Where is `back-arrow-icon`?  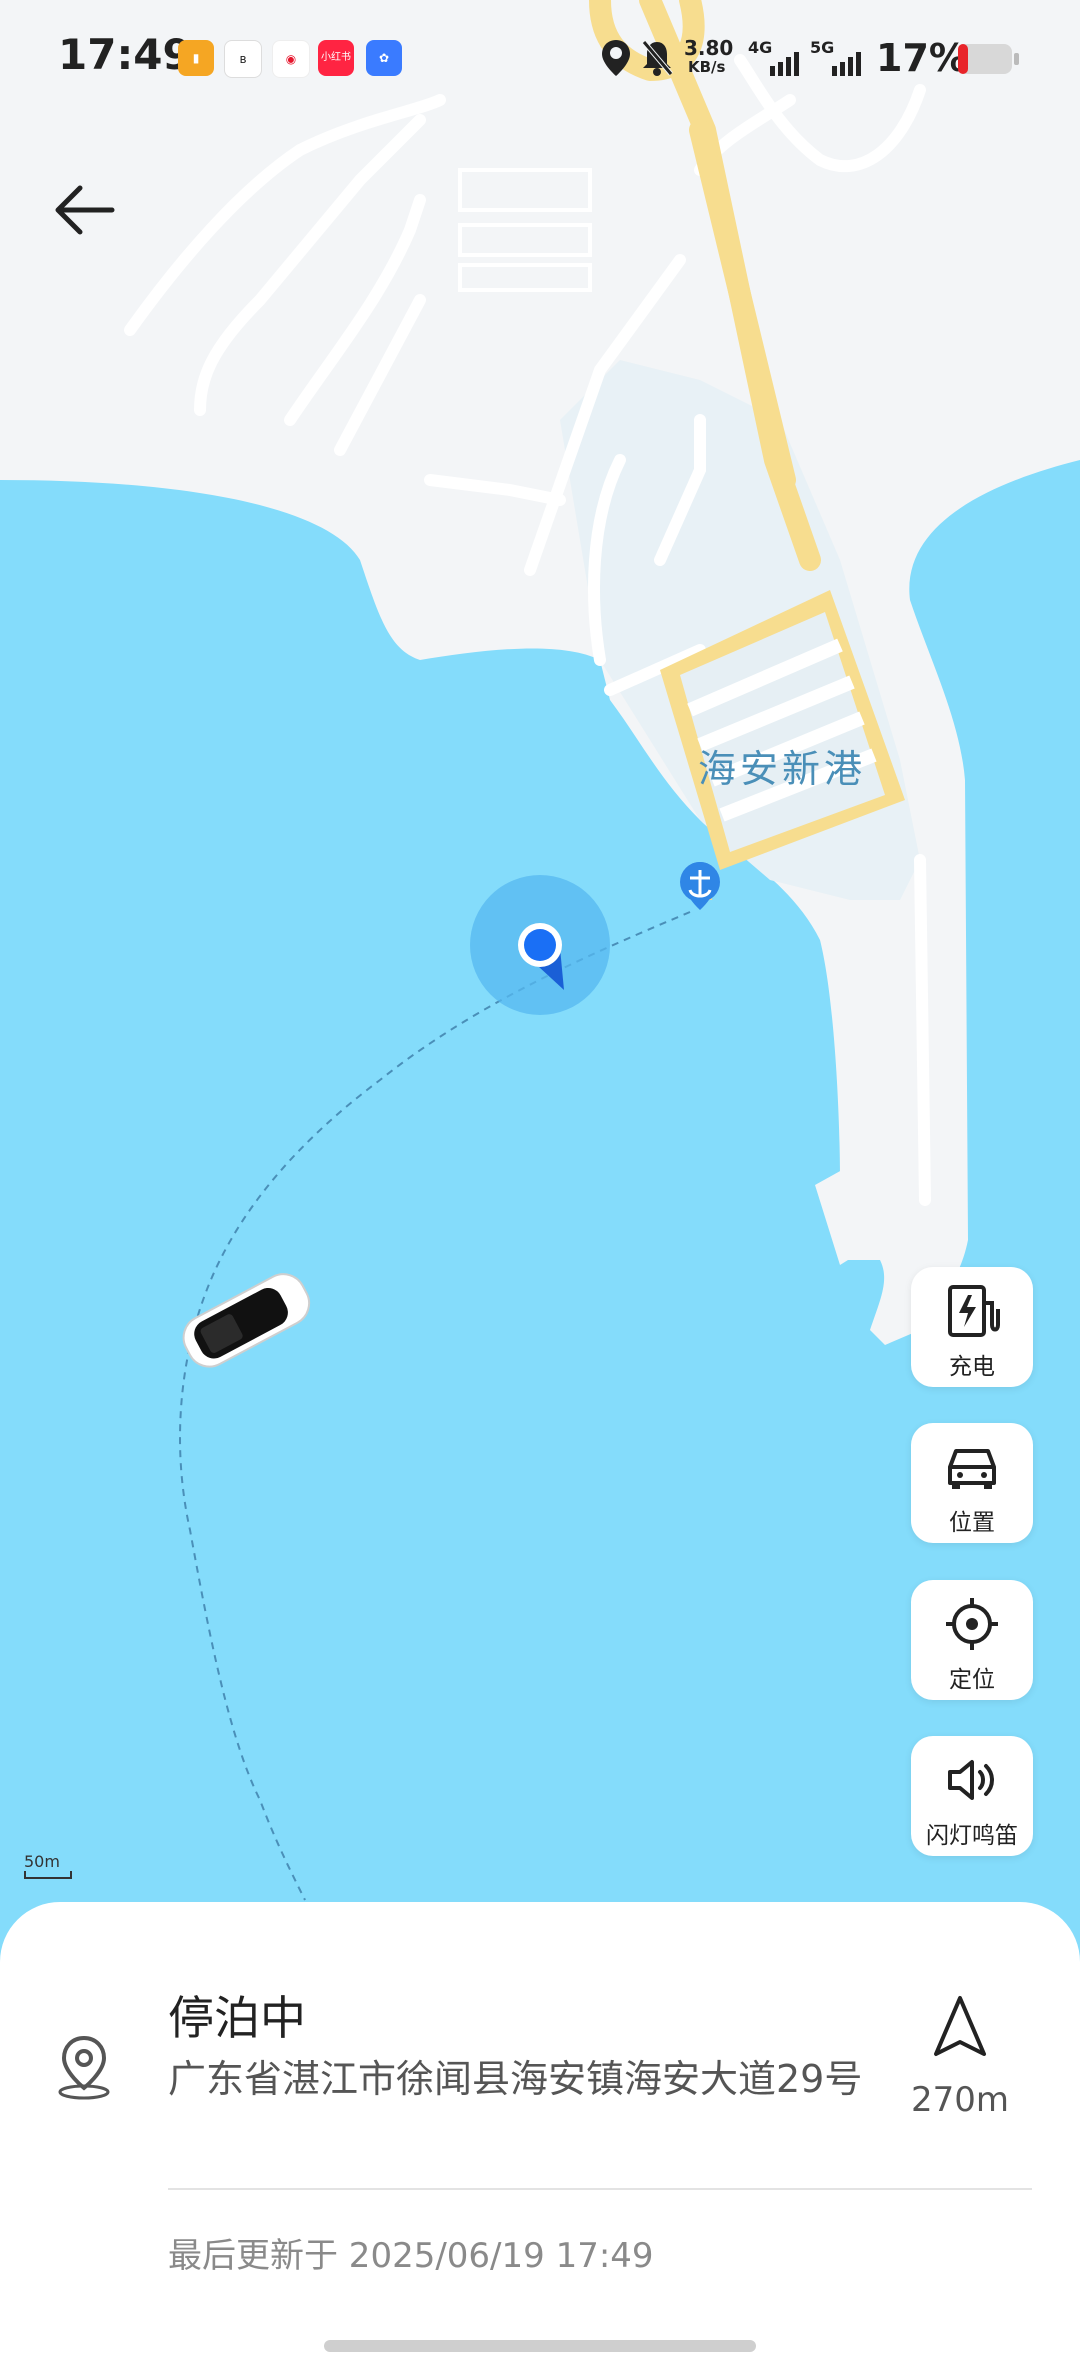
back-arrow-icon is located at coordinates (90, 210).